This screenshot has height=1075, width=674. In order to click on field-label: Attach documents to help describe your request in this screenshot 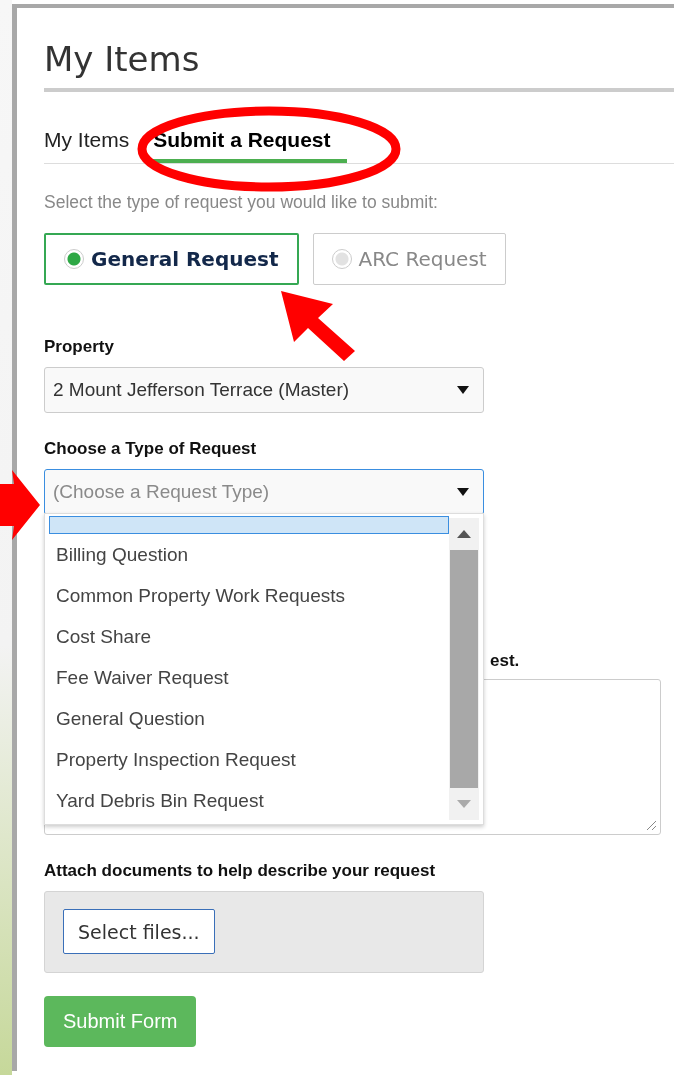, I will do `click(240, 871)`.